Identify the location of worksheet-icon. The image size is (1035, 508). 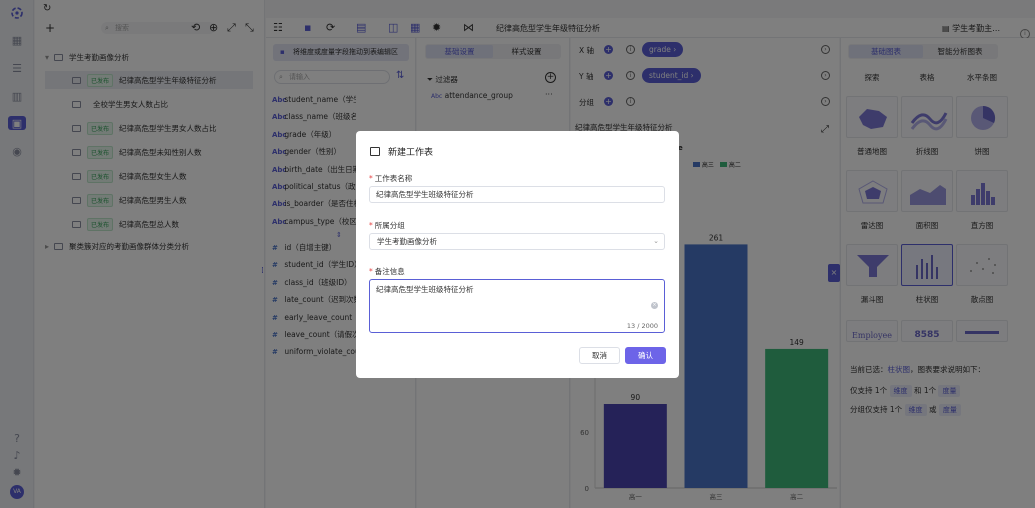
(375, 151).